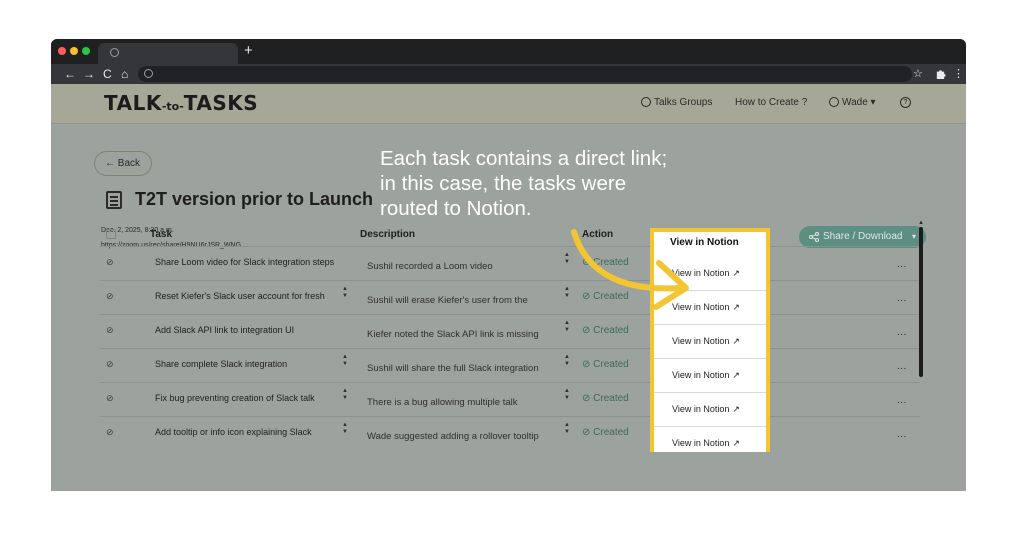 The image size is (1024, 540). Describe the element at coordinates (771, 102) in the screenshot. I see `nav-how-to-create: How to Create ?` at that location.